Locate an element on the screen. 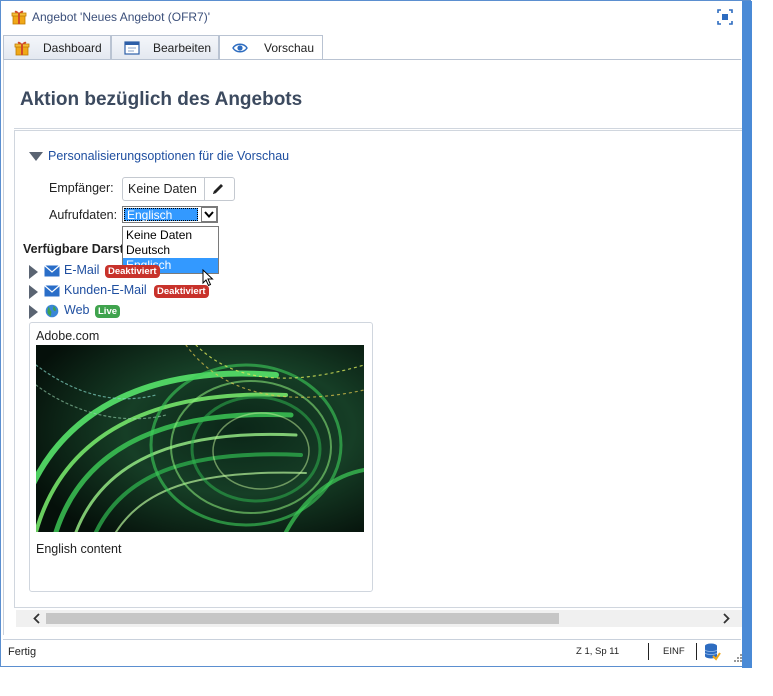  recipient-label: Empfänger: is located at coordinates (81, 188).